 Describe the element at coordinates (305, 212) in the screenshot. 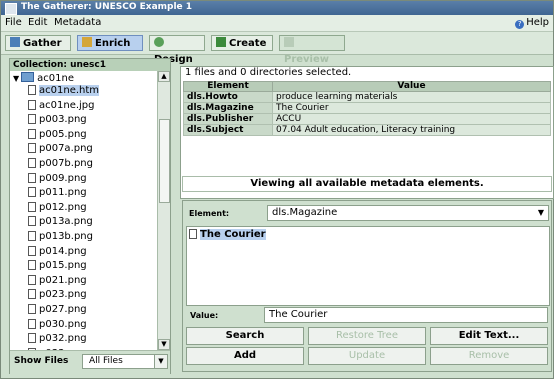

I see `element-select-value: dls.Magazine` at that location.